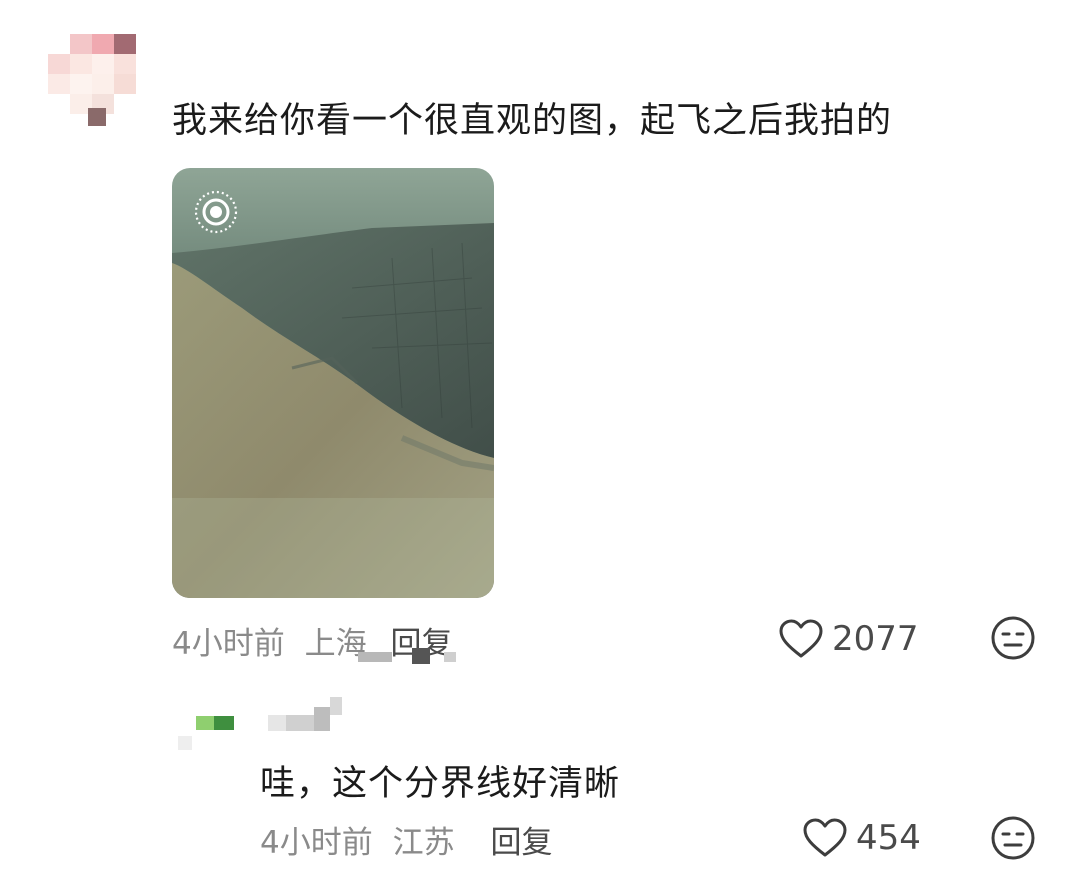  I want to click on redacted-strip, so click(413, 656).